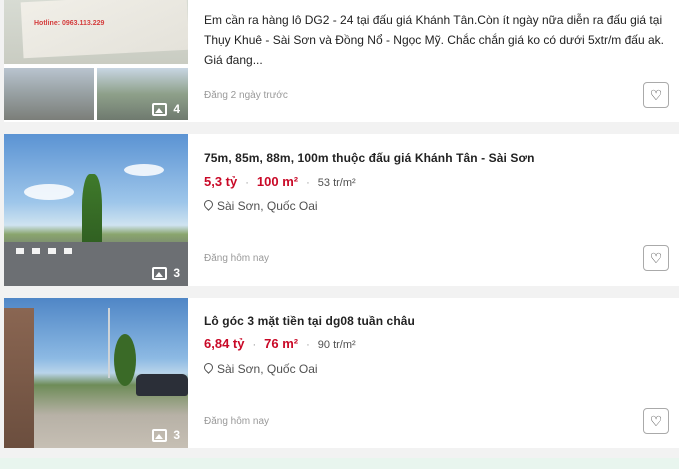  I want to click on listing-area: 76 m², so click(281, 343).